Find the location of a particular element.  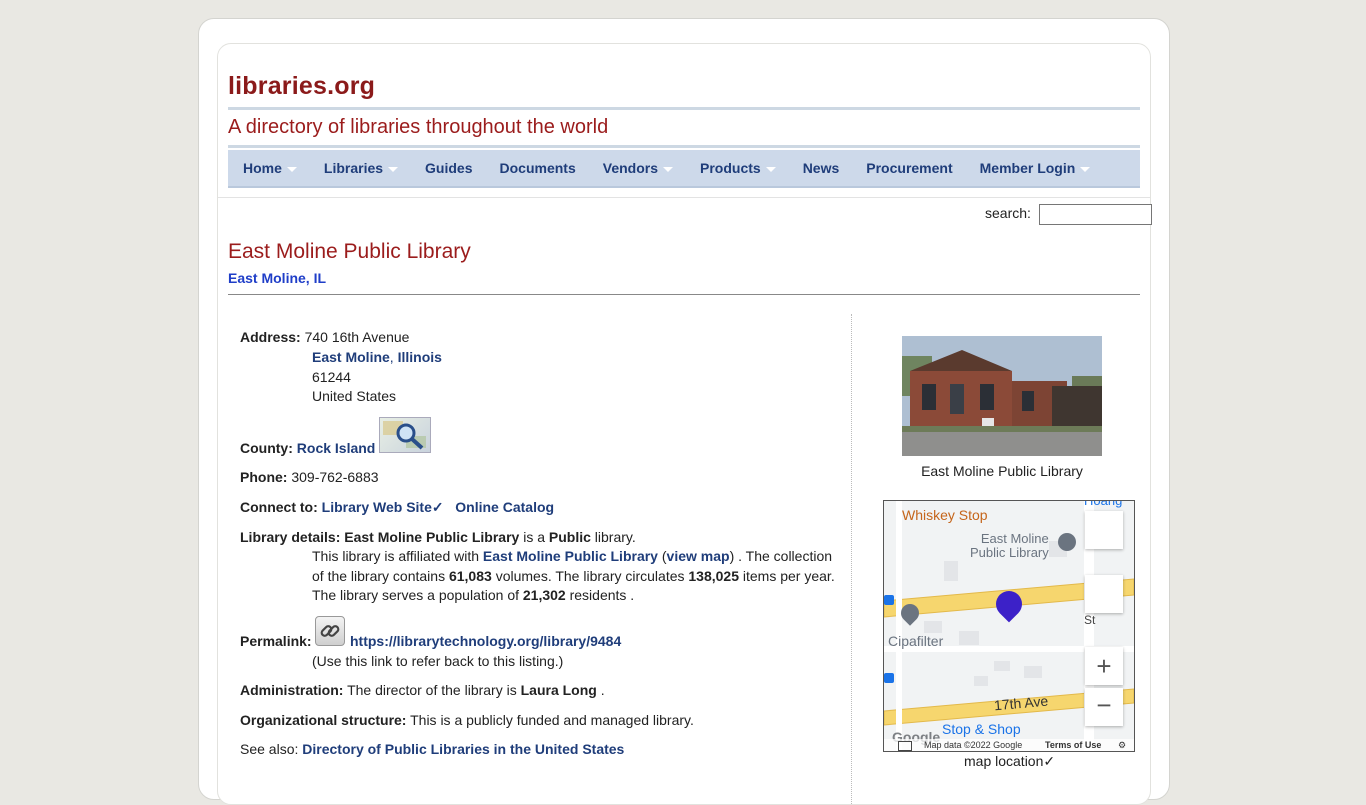

nav-news-label: News is located at coordinates (821, 168).